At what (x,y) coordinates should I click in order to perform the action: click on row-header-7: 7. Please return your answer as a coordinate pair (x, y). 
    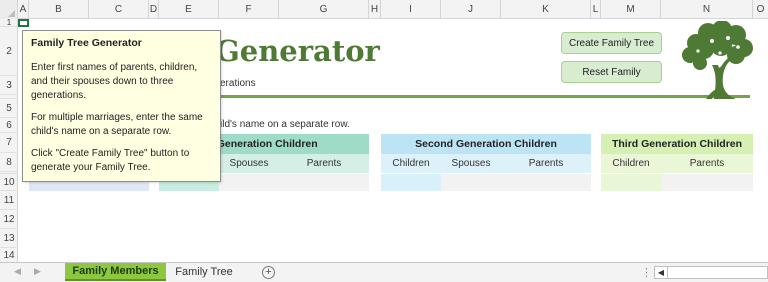
    Looking at the image, I should click on (9, 143).